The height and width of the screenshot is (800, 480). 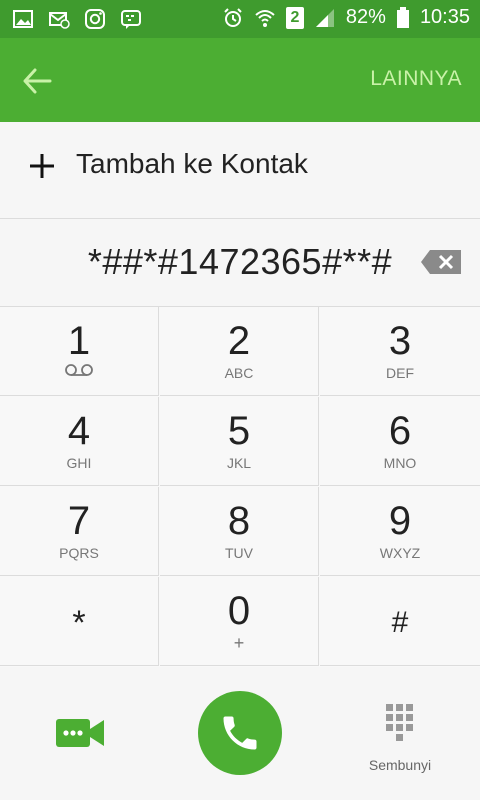 I want to click on key-digit: 4, so click(x=79, y=431).